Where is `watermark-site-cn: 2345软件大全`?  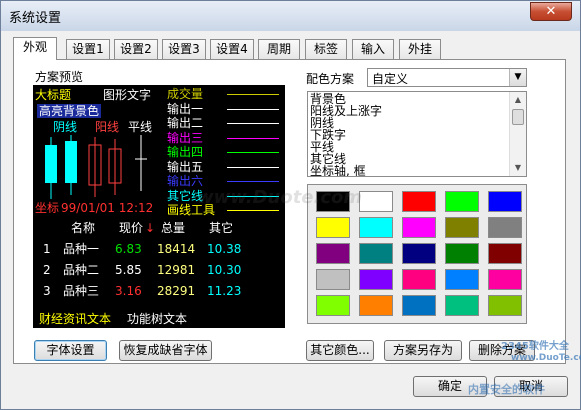 watermark-site-cn: 2345软件大全 is located at coordinates (535, 346).